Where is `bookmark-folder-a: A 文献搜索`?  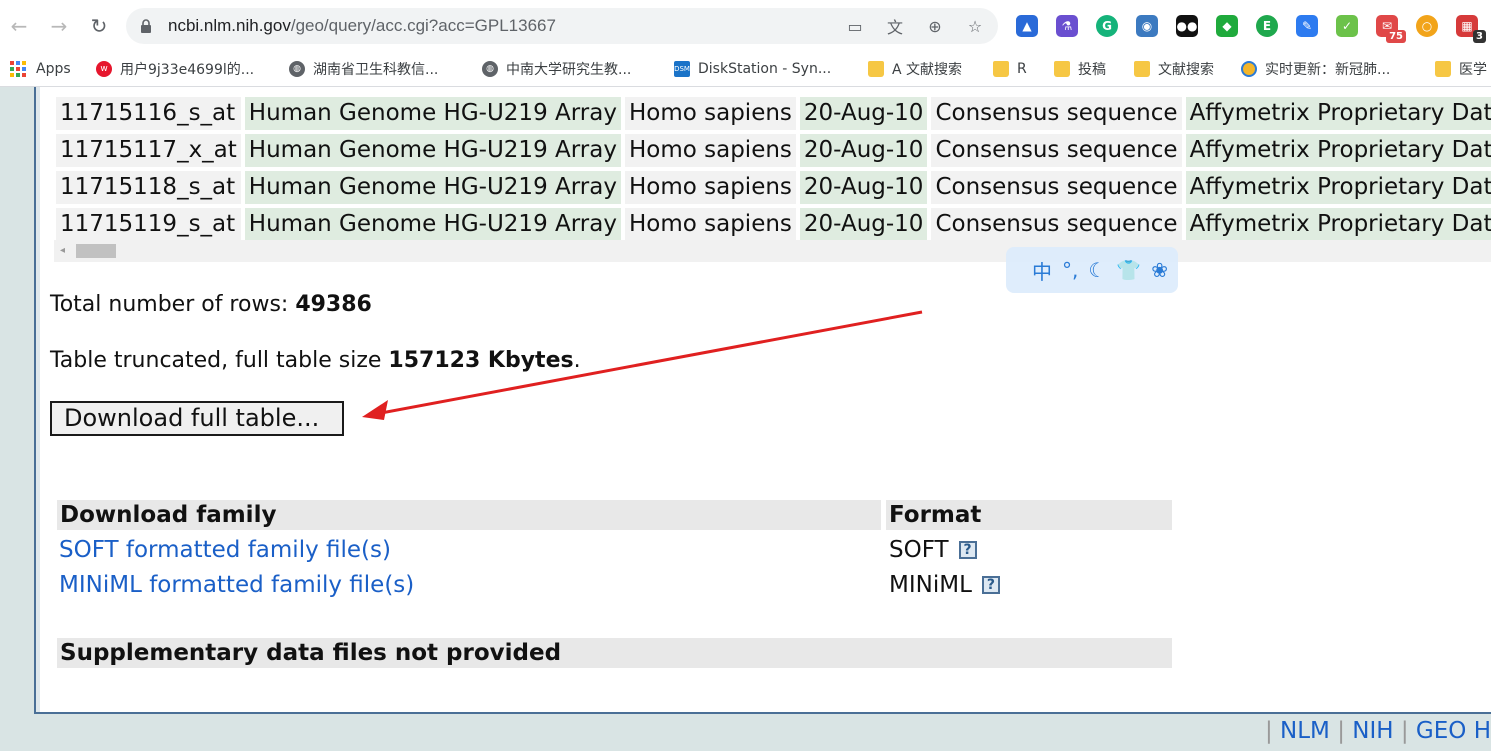
bookmark-folder-a: A 文献搜索 is located at coordinates (915, 69).